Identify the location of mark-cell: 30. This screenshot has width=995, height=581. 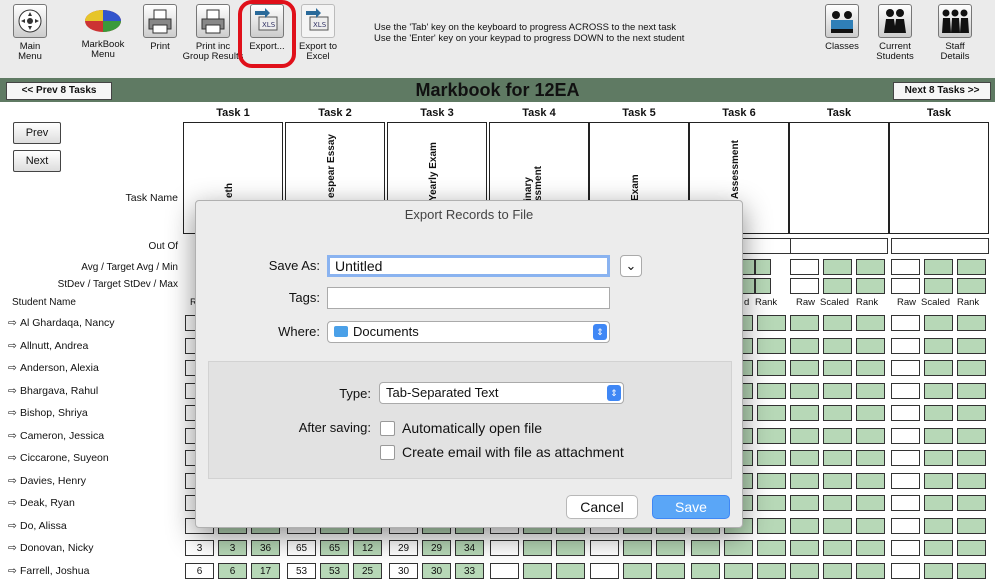
(403, 570).